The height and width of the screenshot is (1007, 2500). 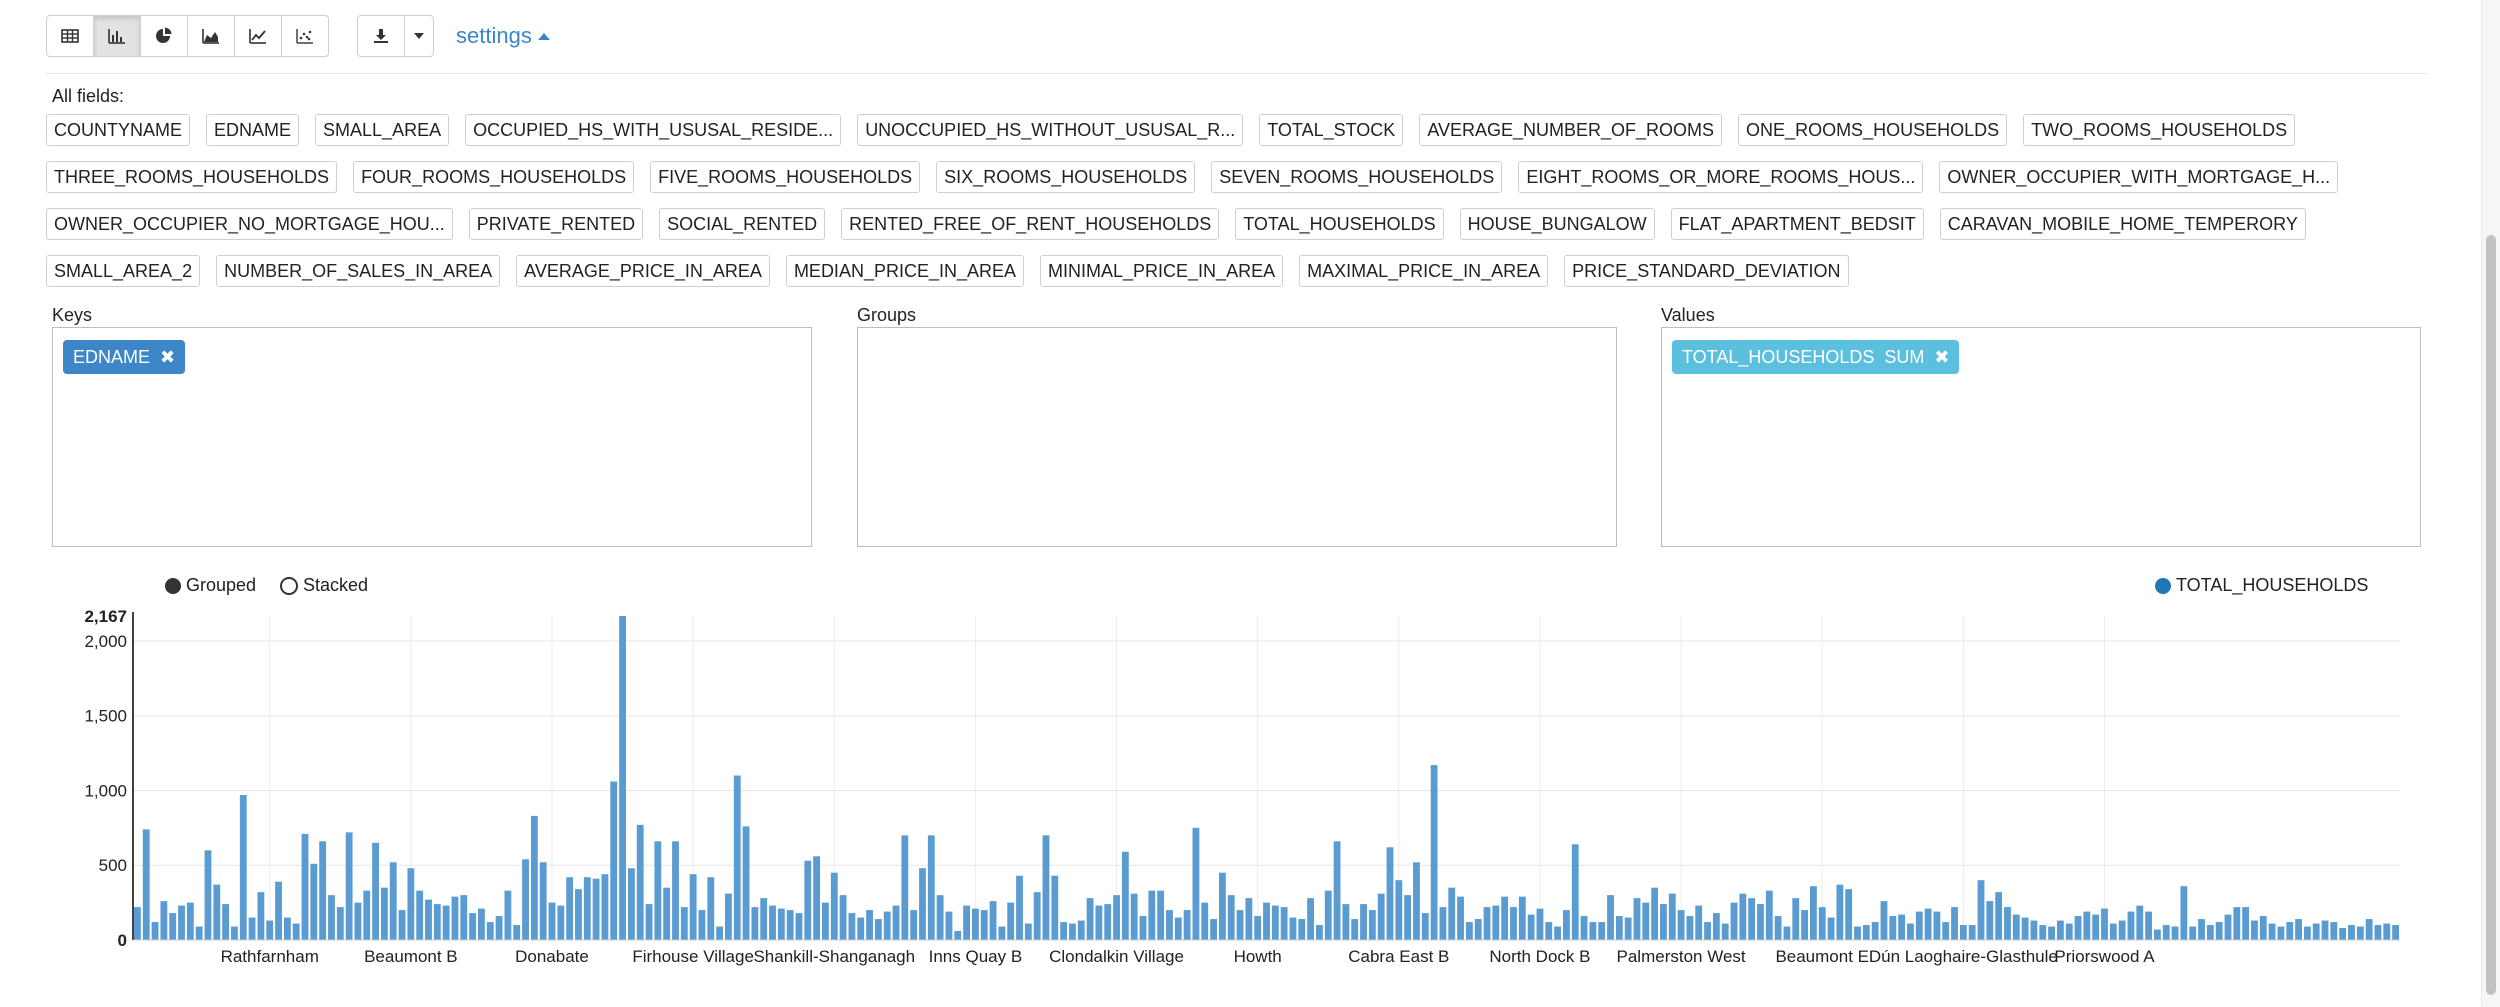 I want to click on settings-toggle: settings, so click(x=503, y=36).